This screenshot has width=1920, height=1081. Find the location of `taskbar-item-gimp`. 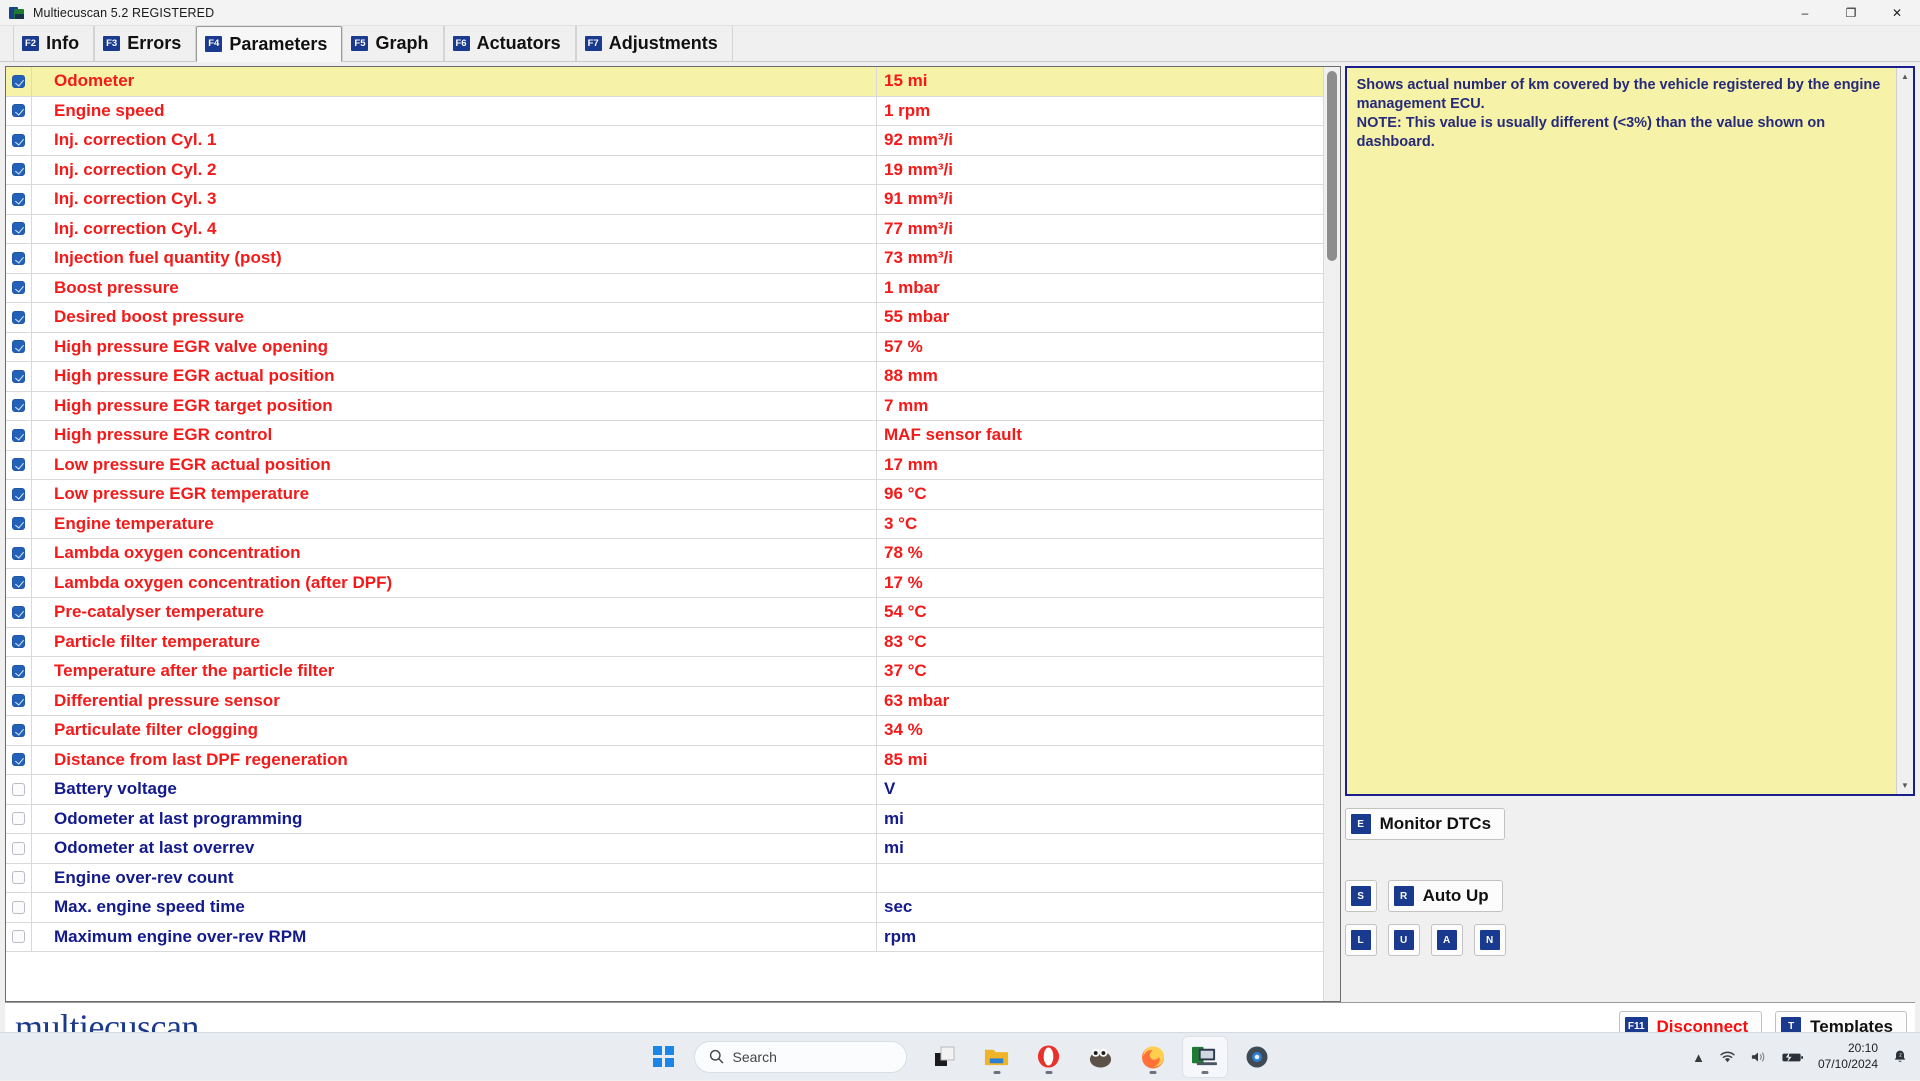

taskbar-item-gimp is located at coordinates (1101, 1057).